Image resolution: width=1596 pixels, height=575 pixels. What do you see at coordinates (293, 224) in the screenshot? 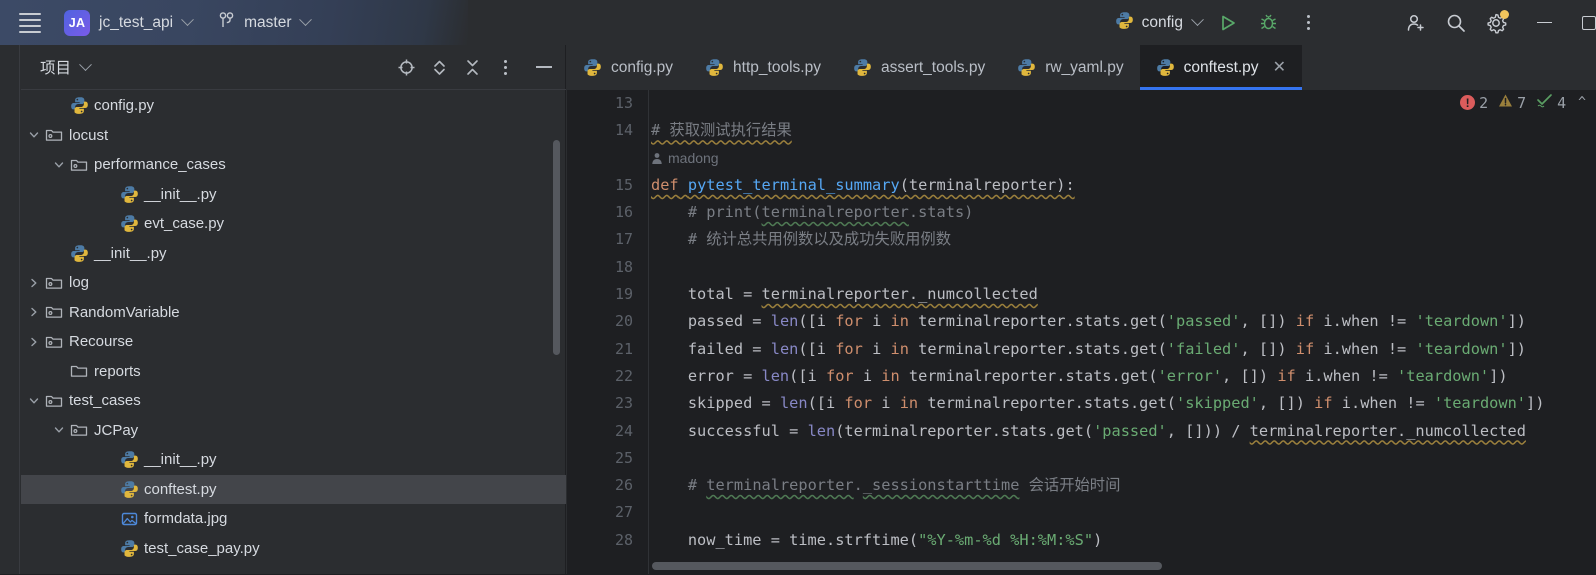
I see `tree-item-evt-case-py: evt_case.py` at bounding box center [293, 224].